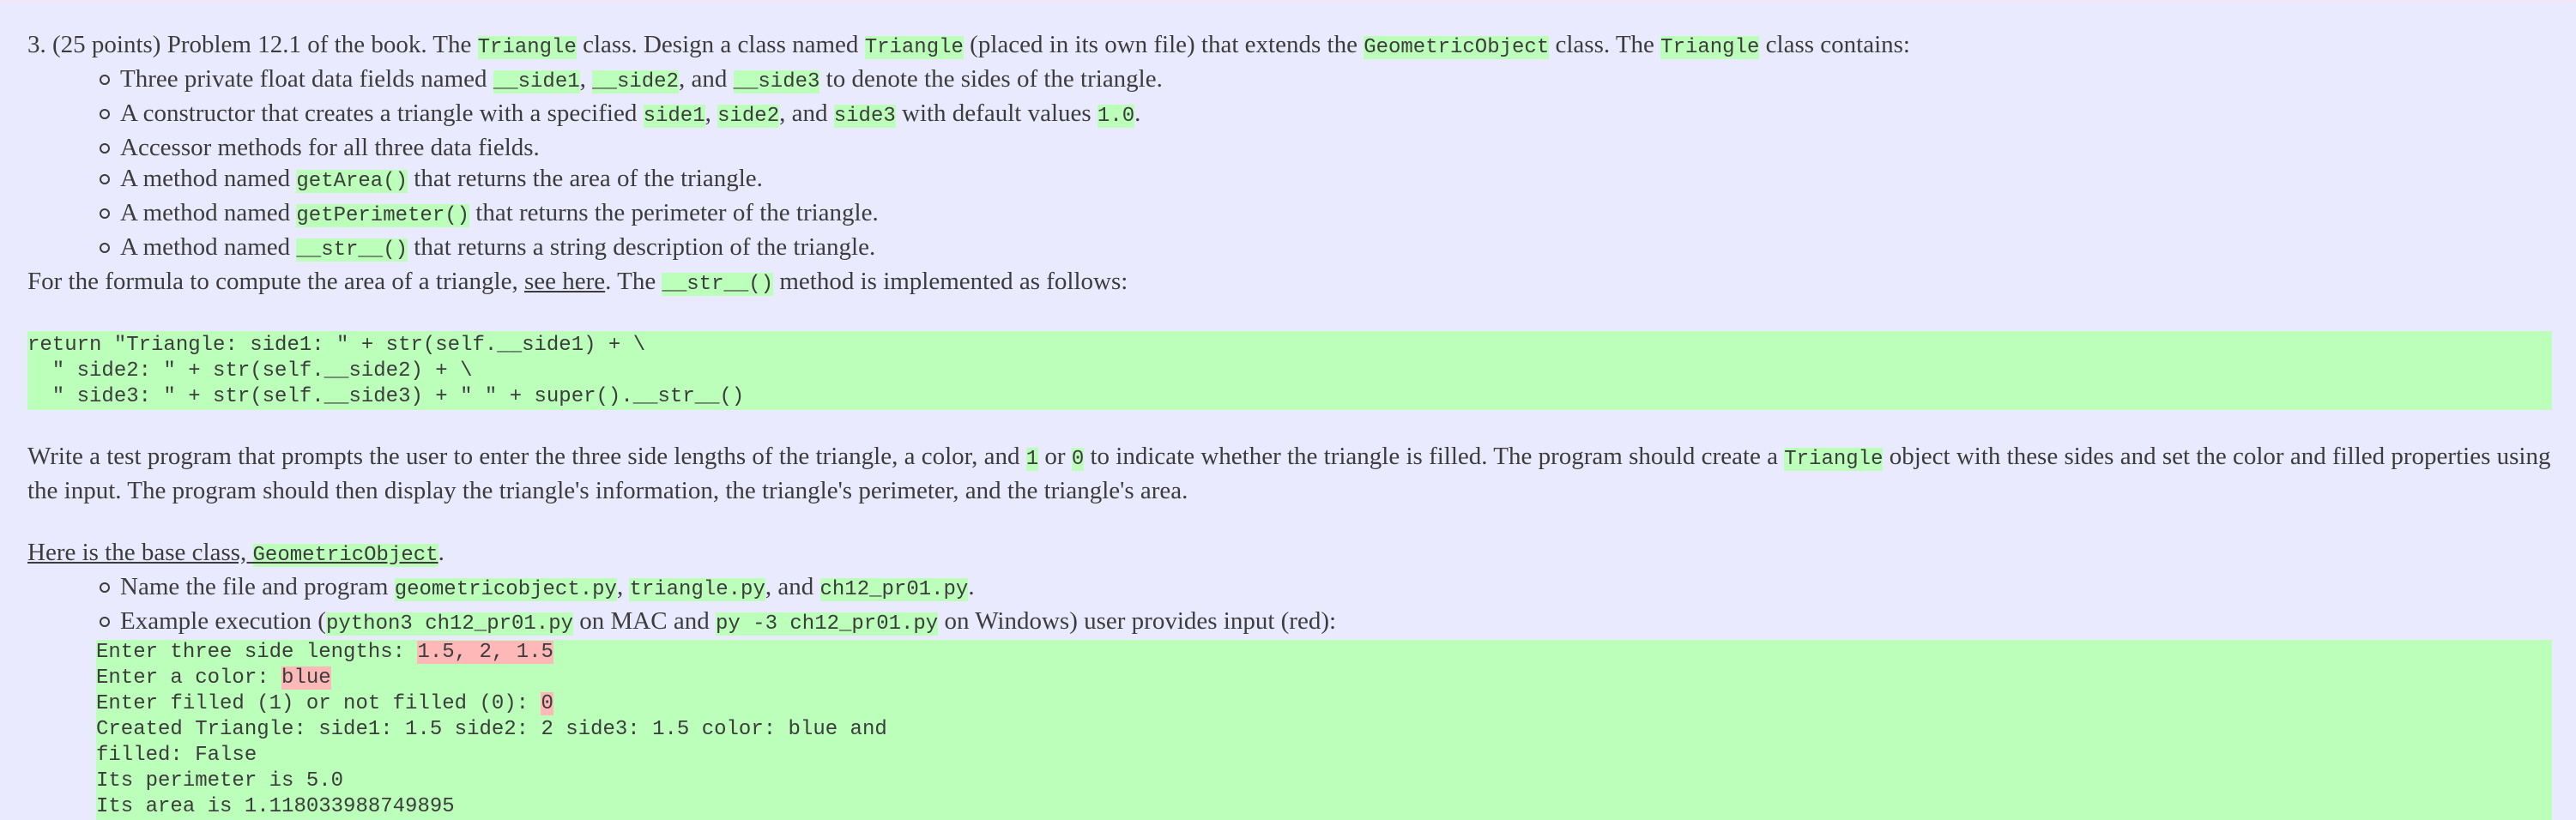  Describe the element at coordinates (352, 181) in the screenshot. I see `code-getarea: getArea()` at that location.